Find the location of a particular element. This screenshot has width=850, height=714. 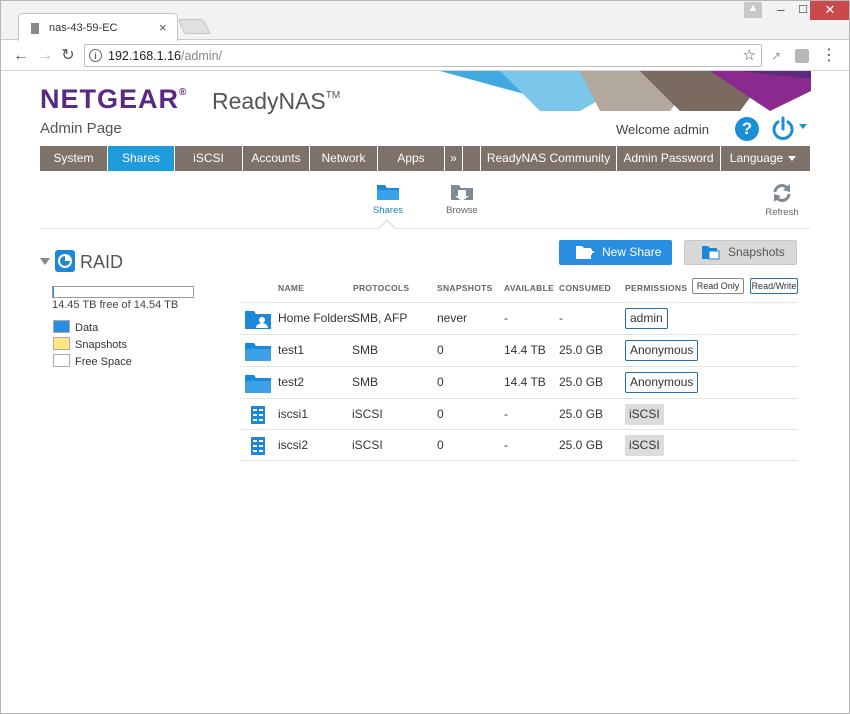

column-header-name: NAME is located at coordinates (291, 288).